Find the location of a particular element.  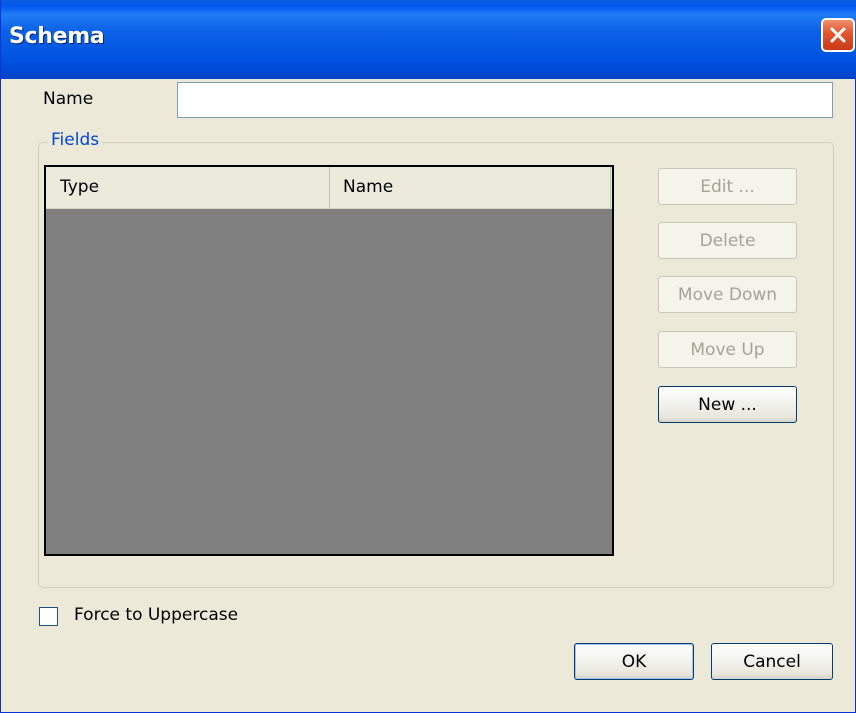

column-header-name: Name is located at coordinates (471, 187).